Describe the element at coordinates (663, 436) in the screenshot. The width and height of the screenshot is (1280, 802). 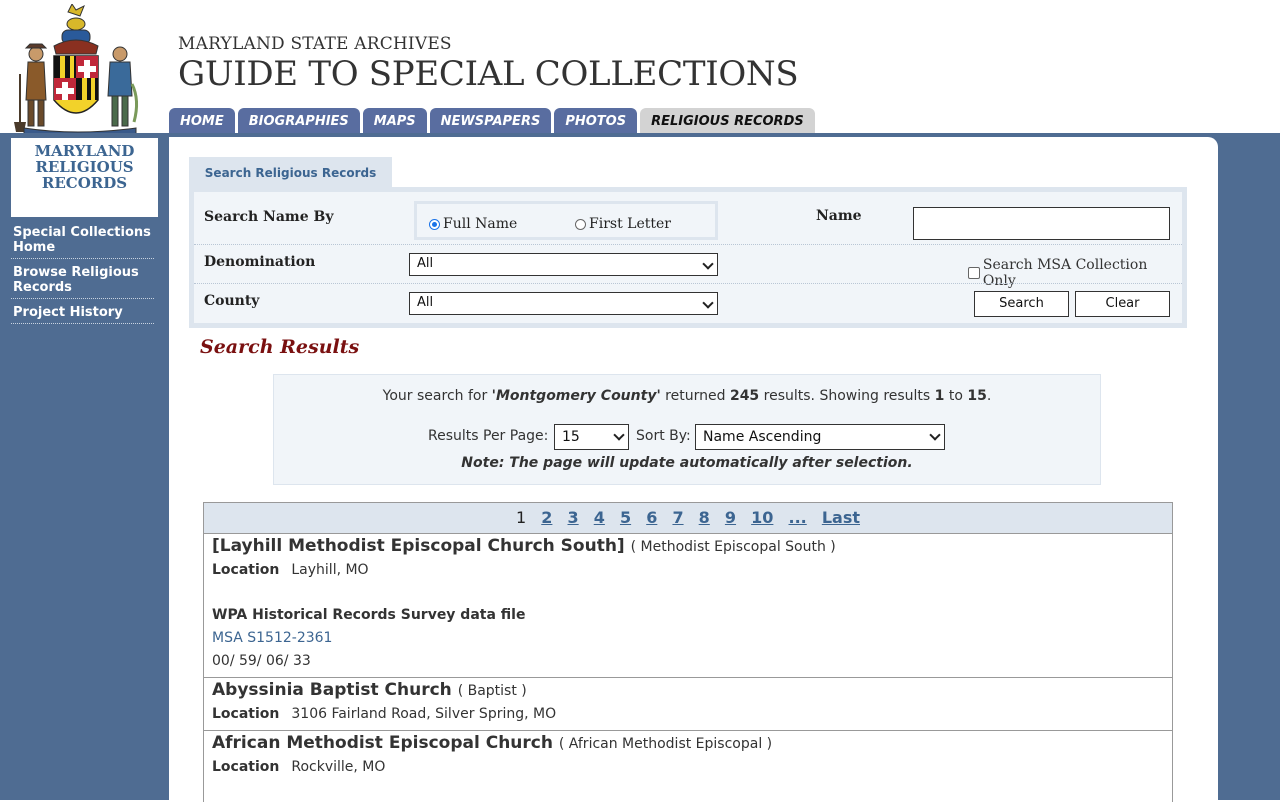
I see `sort-by-label: Sort By:` at that location.